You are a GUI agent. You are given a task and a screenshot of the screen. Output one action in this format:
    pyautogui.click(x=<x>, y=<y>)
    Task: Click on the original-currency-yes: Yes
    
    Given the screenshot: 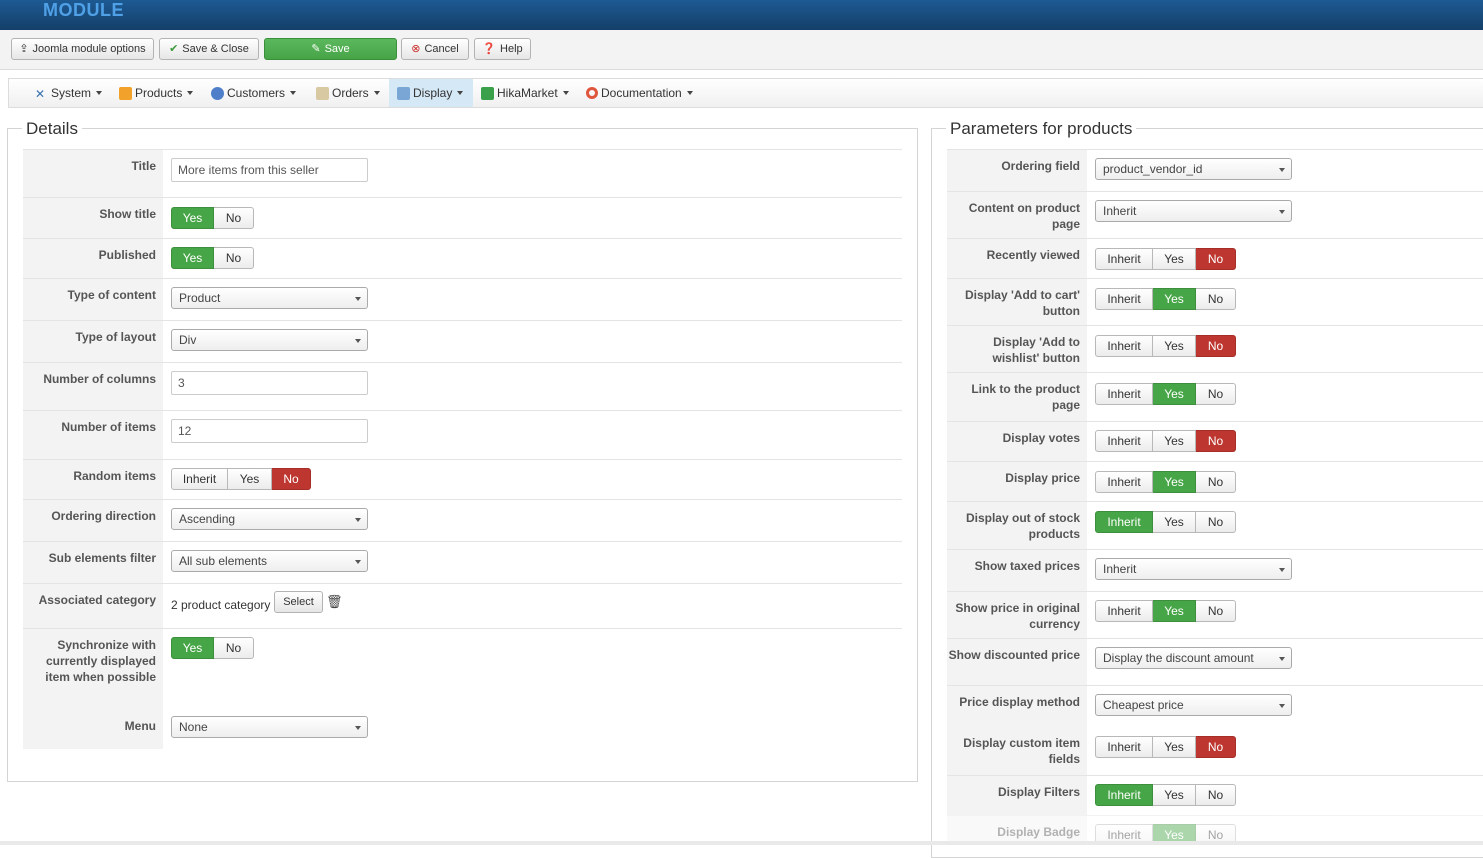 What is the action you would take?
    pyautogui.click(x=1174, y=611)
    